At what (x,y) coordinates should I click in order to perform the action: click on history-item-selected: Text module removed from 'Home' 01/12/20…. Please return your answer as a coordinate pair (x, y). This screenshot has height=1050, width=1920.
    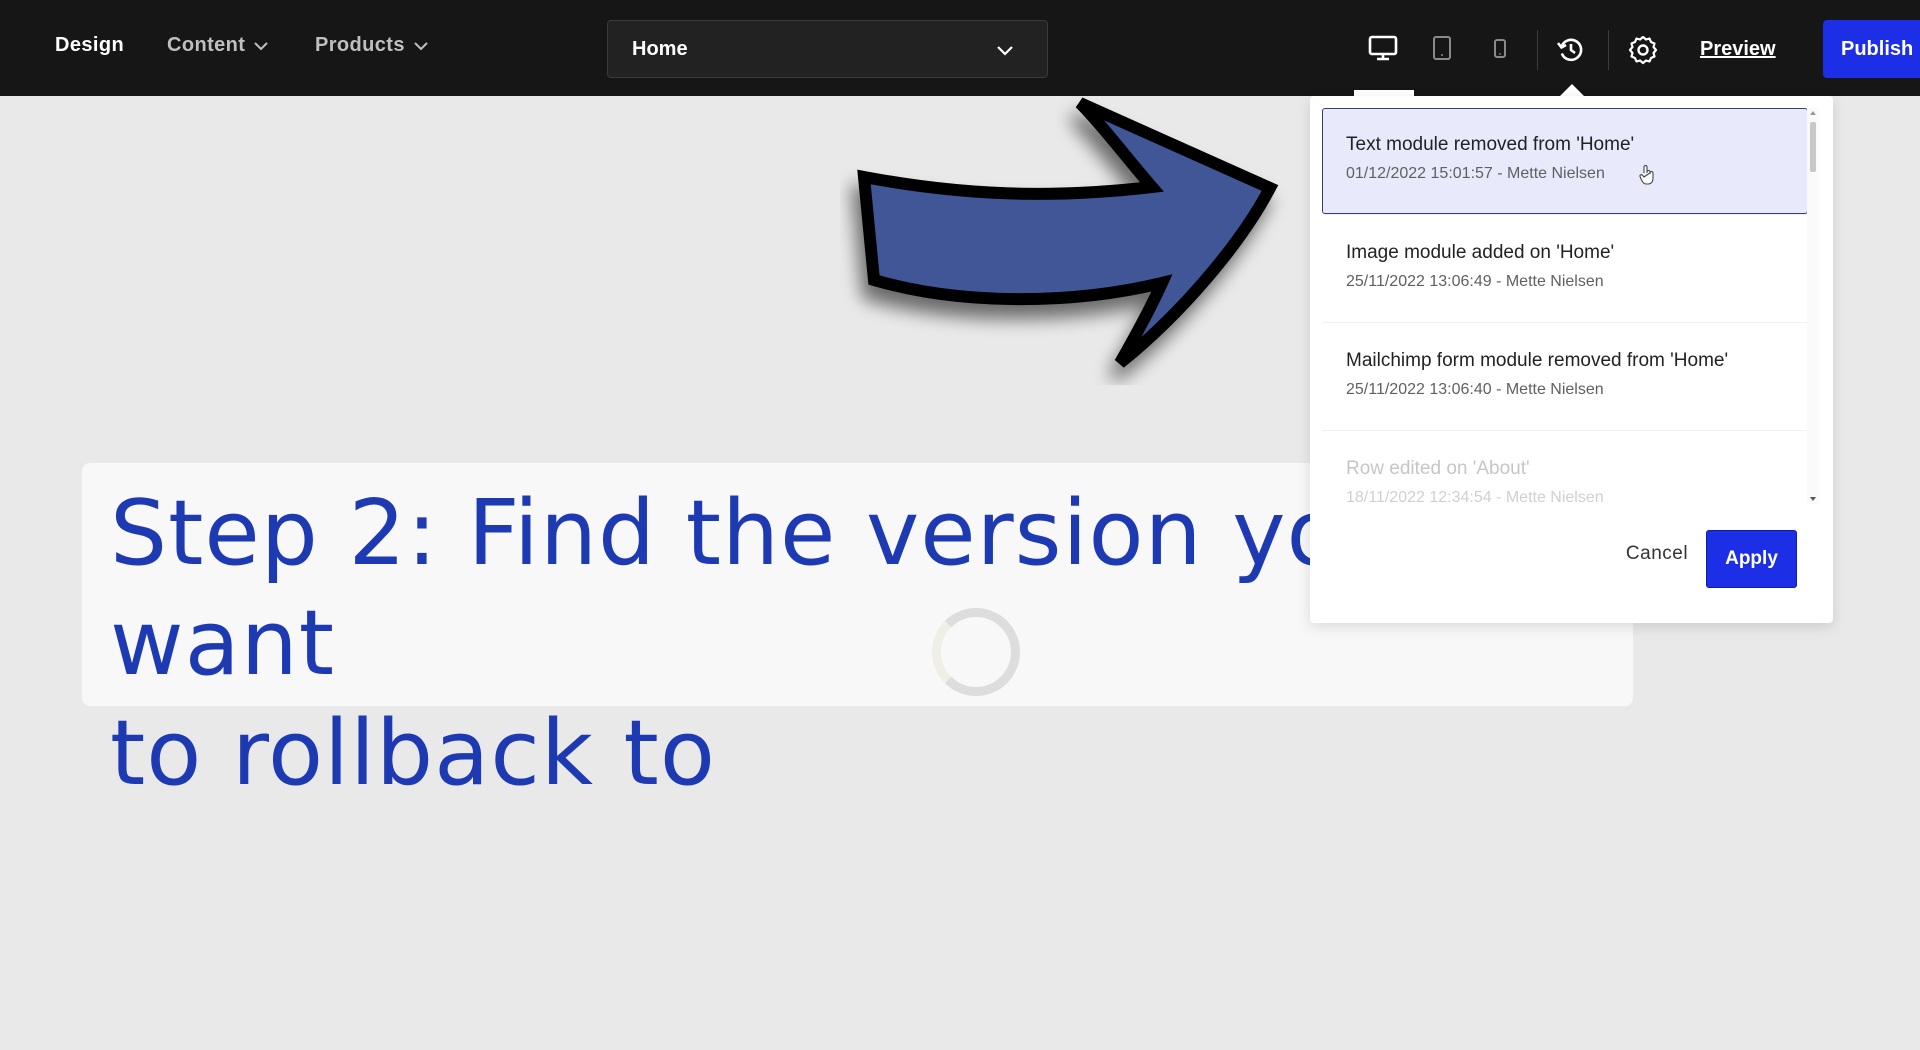
    Looking at the image, I should click on (1565, 161).